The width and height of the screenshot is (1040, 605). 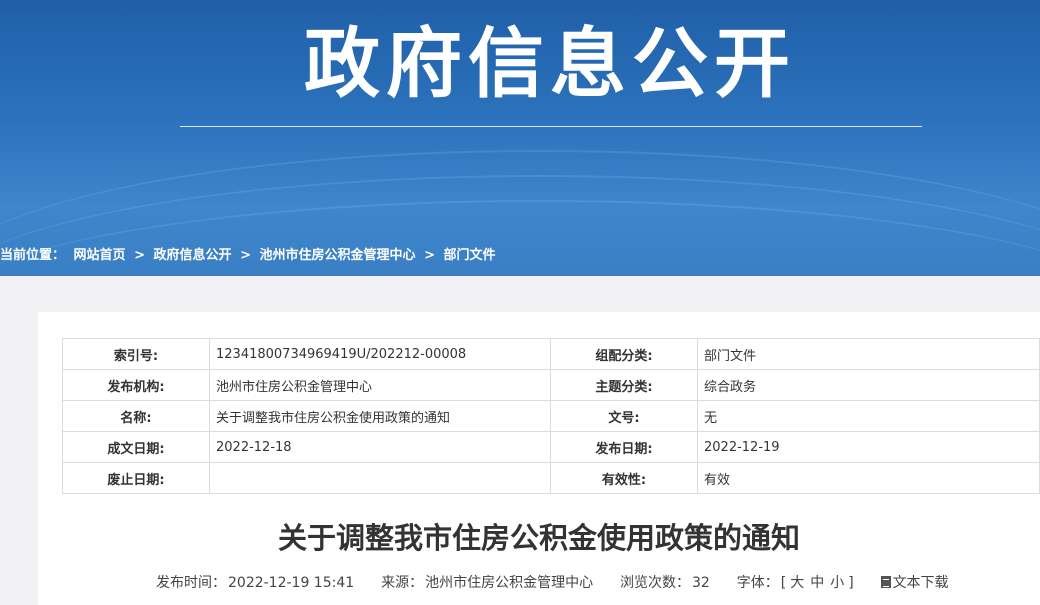 I want to click on publish-time-label: 发布时间：, so click(x=191, y=583).